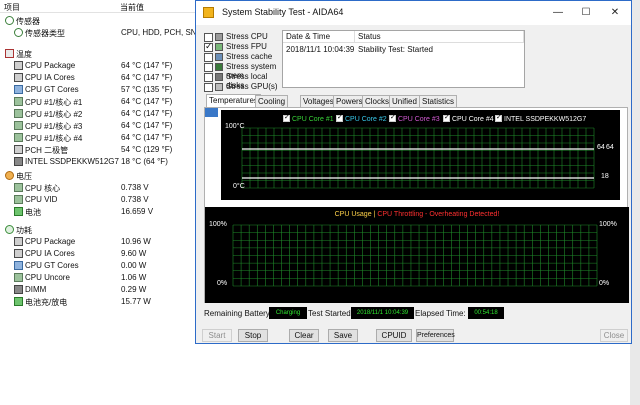 The image size is (640, 405). I want to click on row-label: CPU Package, so click(50, 65).